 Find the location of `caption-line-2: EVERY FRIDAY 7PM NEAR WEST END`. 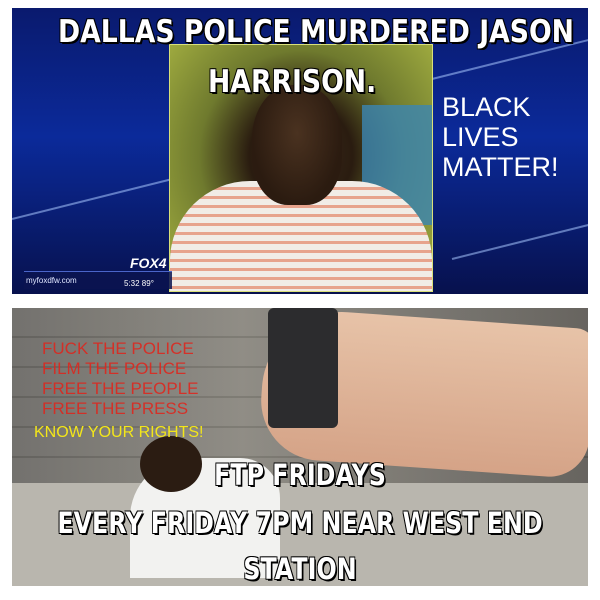

caption-line-2: EVERY FRIDAY 7PM NEAR WEST END is located at coordinates (300, 523).